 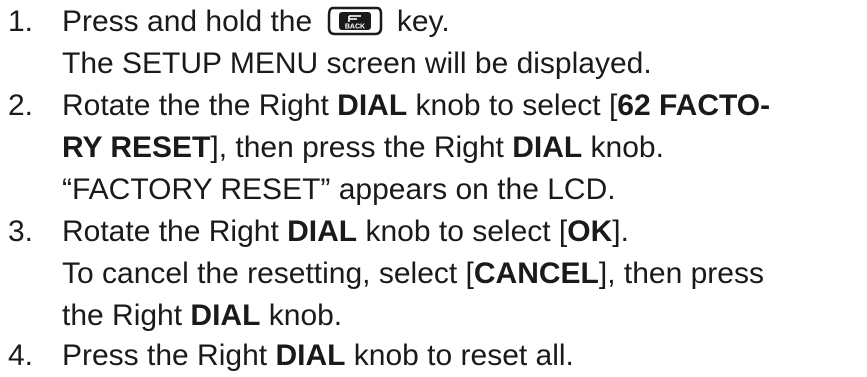 What do you see at coordinates (357, 63) in the screenshot?
I see `step-text: The SETUP MENU screen will be displayed.` at bounding box center [357, 63].